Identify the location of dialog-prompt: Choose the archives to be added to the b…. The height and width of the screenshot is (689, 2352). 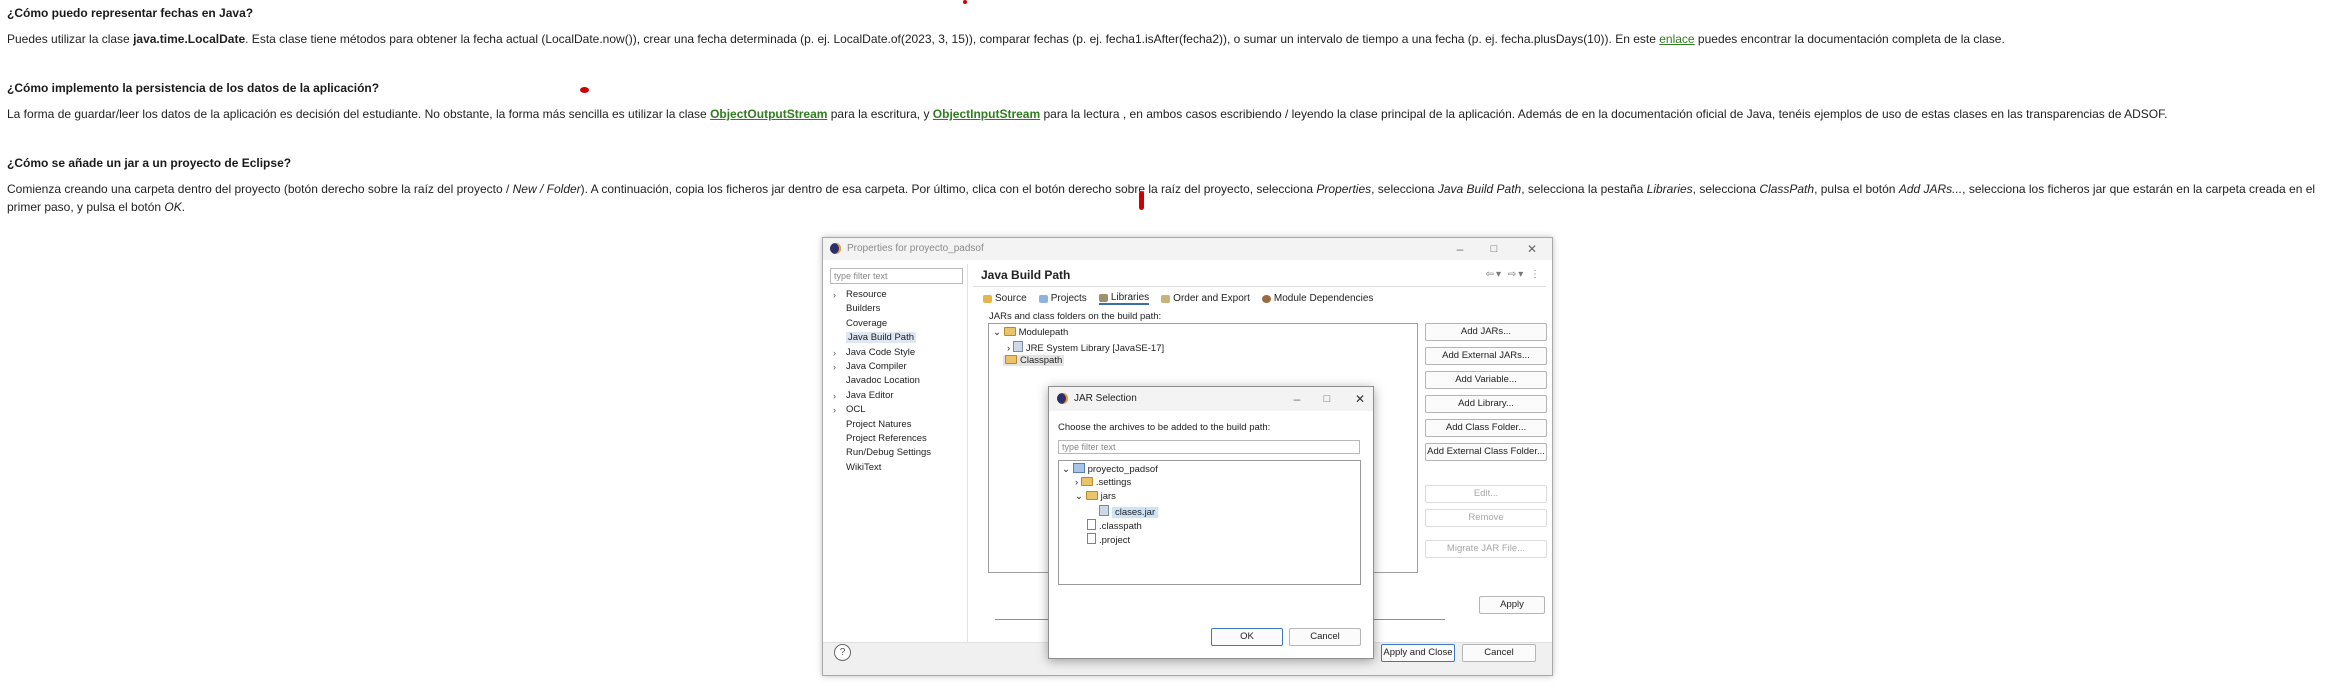
(1164, 427).